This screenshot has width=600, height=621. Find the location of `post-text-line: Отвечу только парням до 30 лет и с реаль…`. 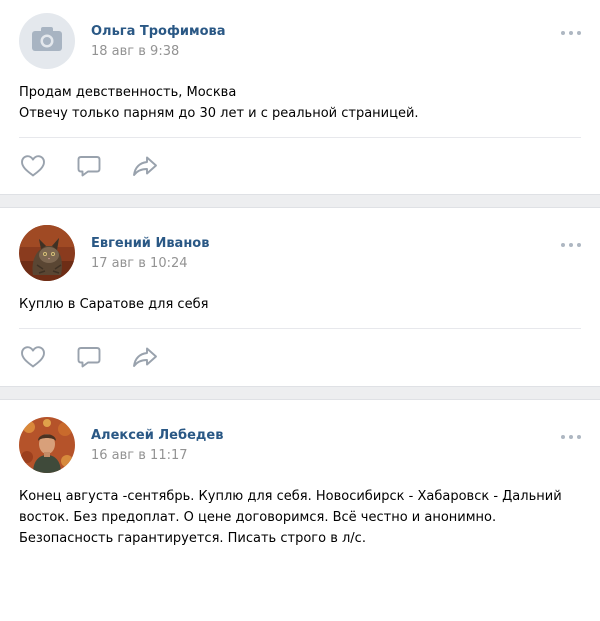

post-text-line: Отвечу только парням до 30 лет и с реаль… is located at coordinates (219, 113).